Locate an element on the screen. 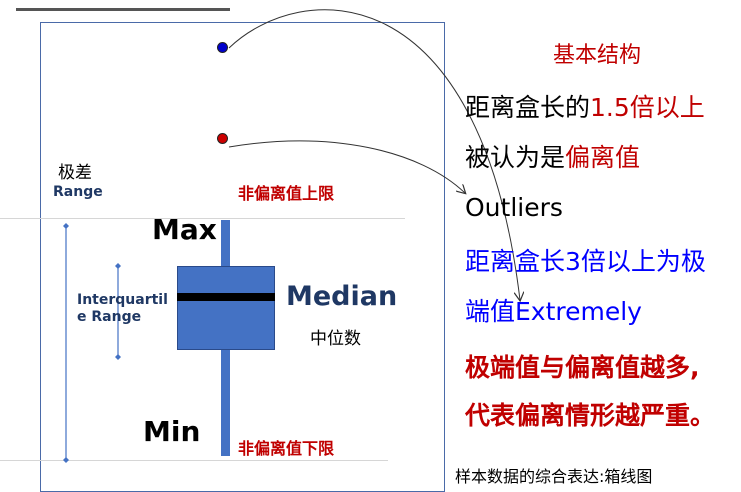 The width and height of the screenshot is (741, 492). outliers-term: Outliers is located at coordinates (514, 207).